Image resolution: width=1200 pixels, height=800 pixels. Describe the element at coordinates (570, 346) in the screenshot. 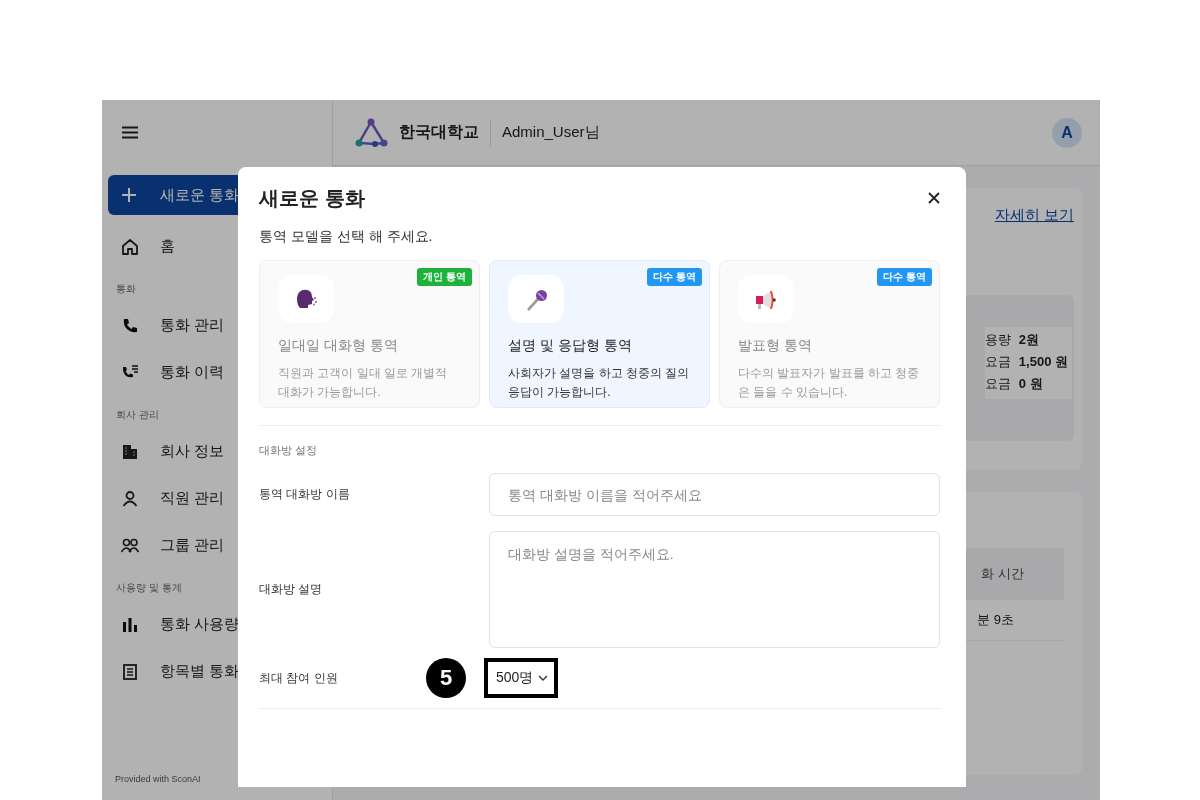

I see `model-title: 설명 및 응답형 통역` at that location.